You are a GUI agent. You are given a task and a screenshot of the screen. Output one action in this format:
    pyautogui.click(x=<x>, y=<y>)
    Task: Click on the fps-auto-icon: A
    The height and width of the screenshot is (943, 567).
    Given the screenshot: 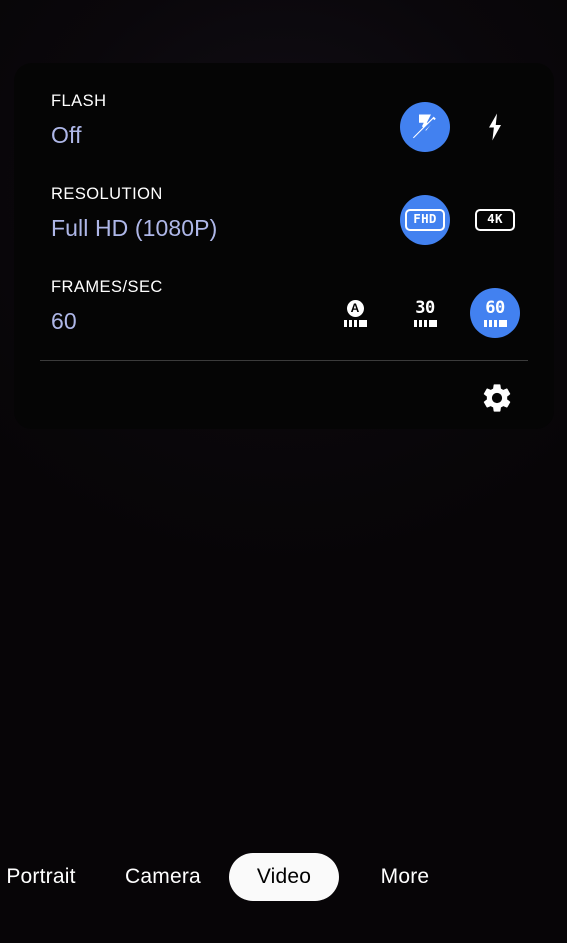 What is the action you would take?
    pyautogui.click(x=355, y=313)
    